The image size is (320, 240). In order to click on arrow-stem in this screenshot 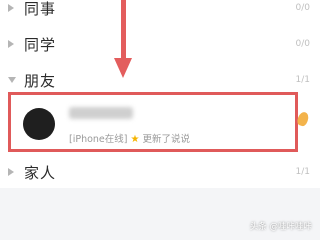, I will do `click(123, 33)`.